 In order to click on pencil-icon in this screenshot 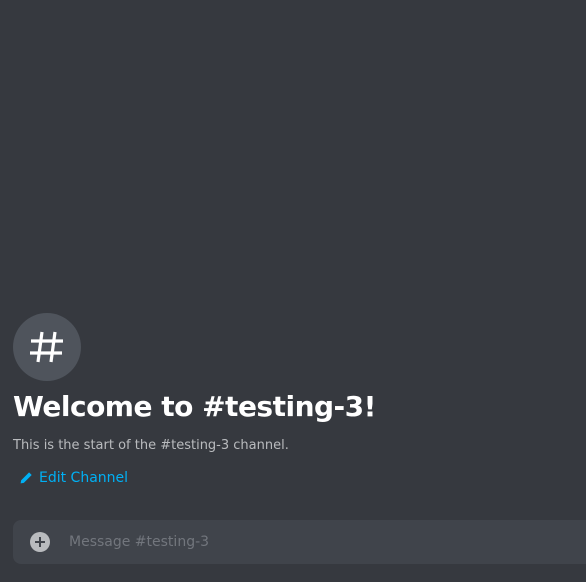, I will do `click(26, 478)`.